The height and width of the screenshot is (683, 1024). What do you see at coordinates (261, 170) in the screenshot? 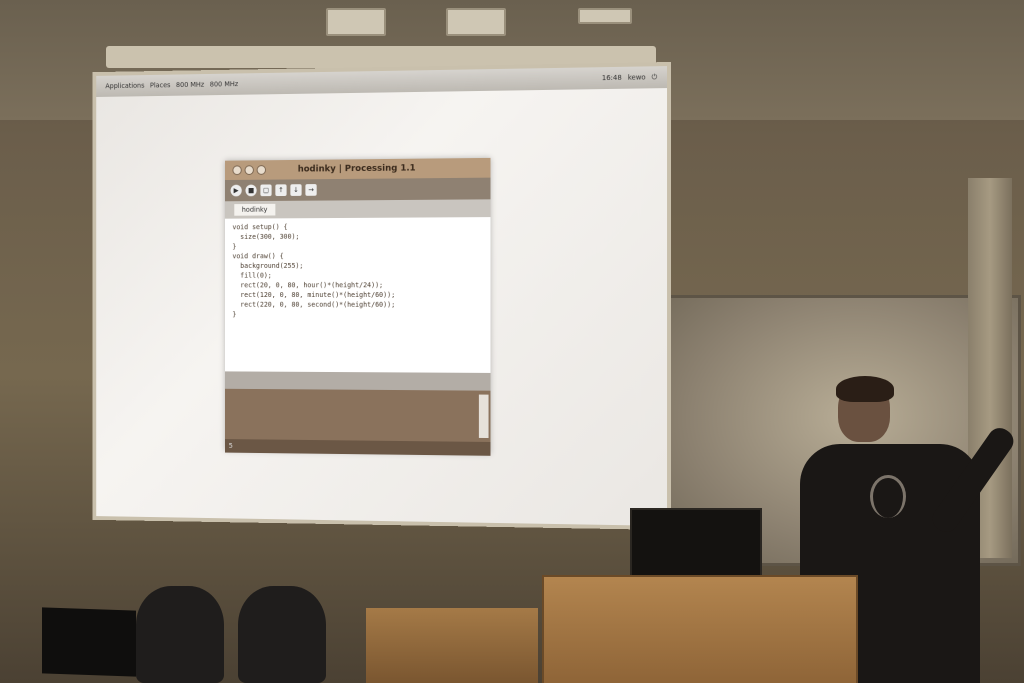
I see `maximize-window-button` at bounding box center [261, 170].